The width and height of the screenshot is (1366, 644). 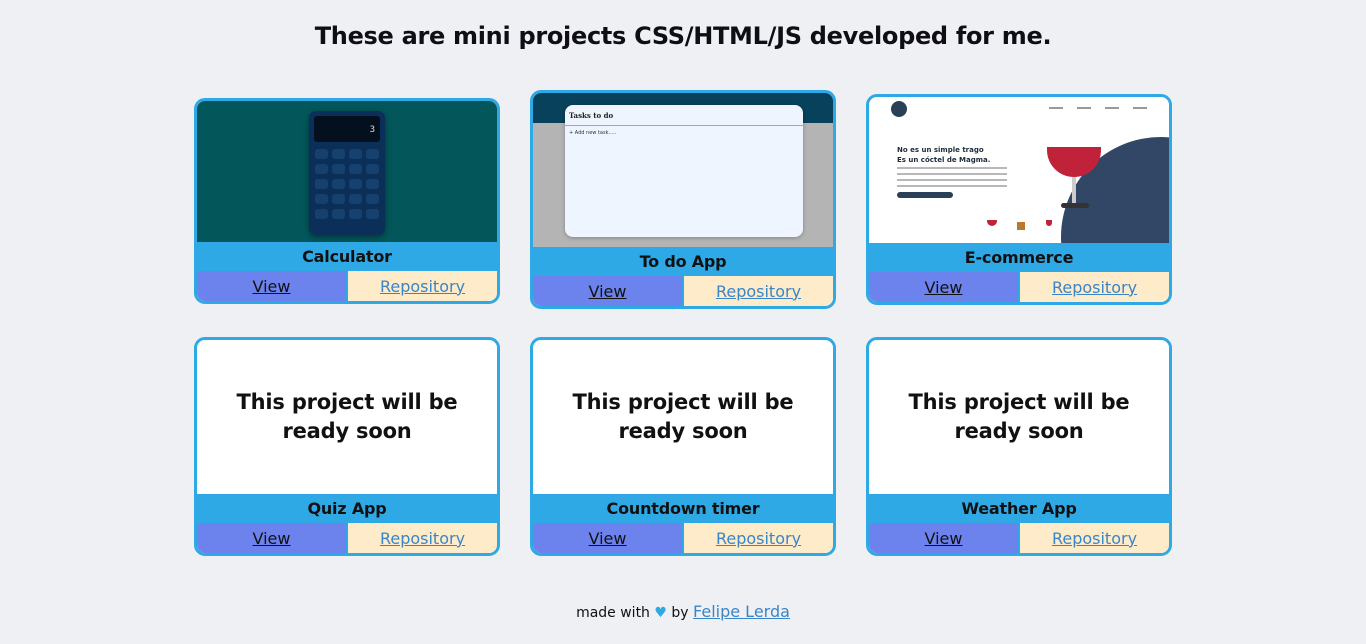 I want to click on calculator-screen-value: 3, so click(x=372, y=130).